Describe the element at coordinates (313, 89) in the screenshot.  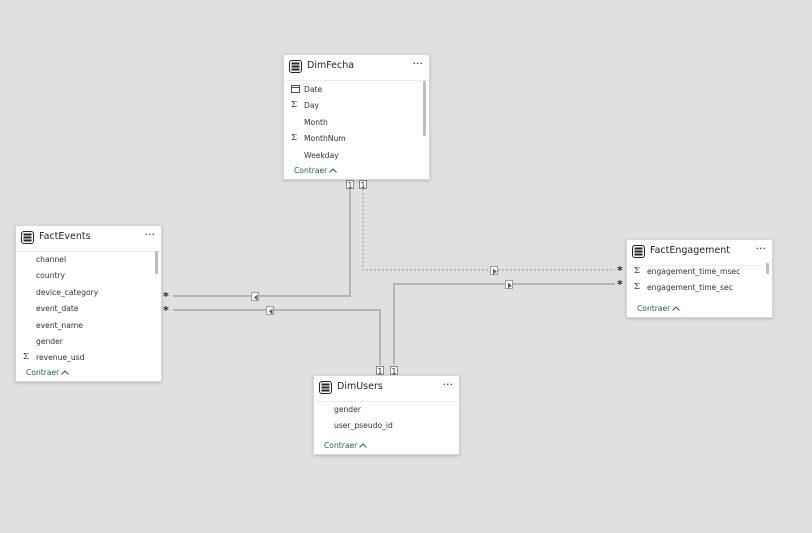
I see `field-name: Date` at that location.